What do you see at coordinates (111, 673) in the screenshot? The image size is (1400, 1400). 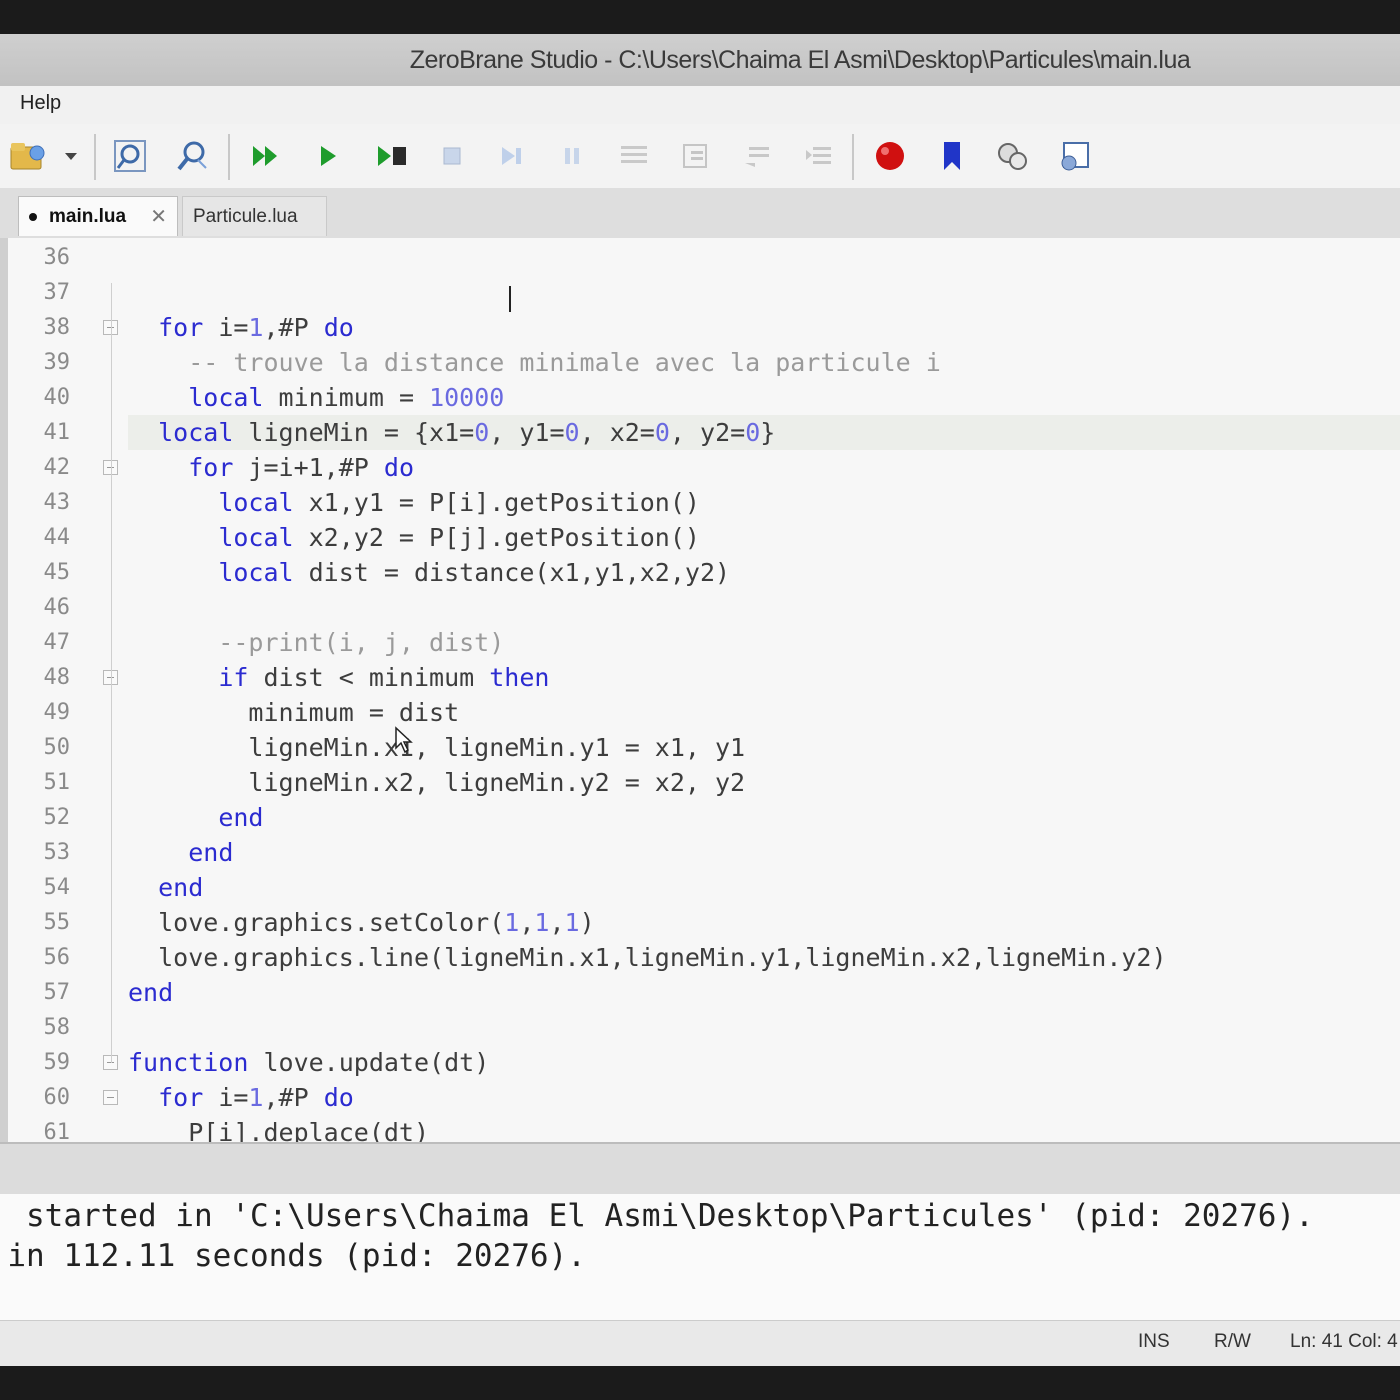 I see `fold-guide` at bounding box center [111, 673].